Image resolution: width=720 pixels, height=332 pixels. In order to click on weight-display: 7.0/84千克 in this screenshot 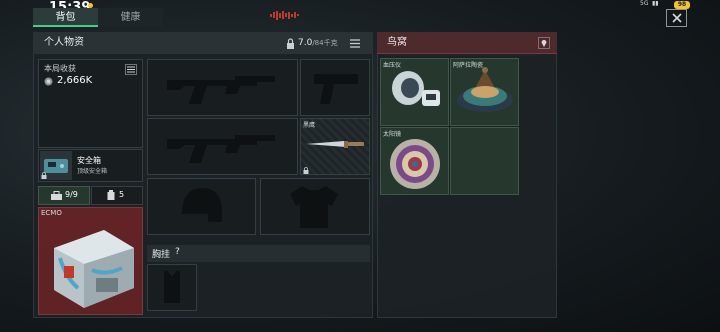, I will do `click(318, 43)`.